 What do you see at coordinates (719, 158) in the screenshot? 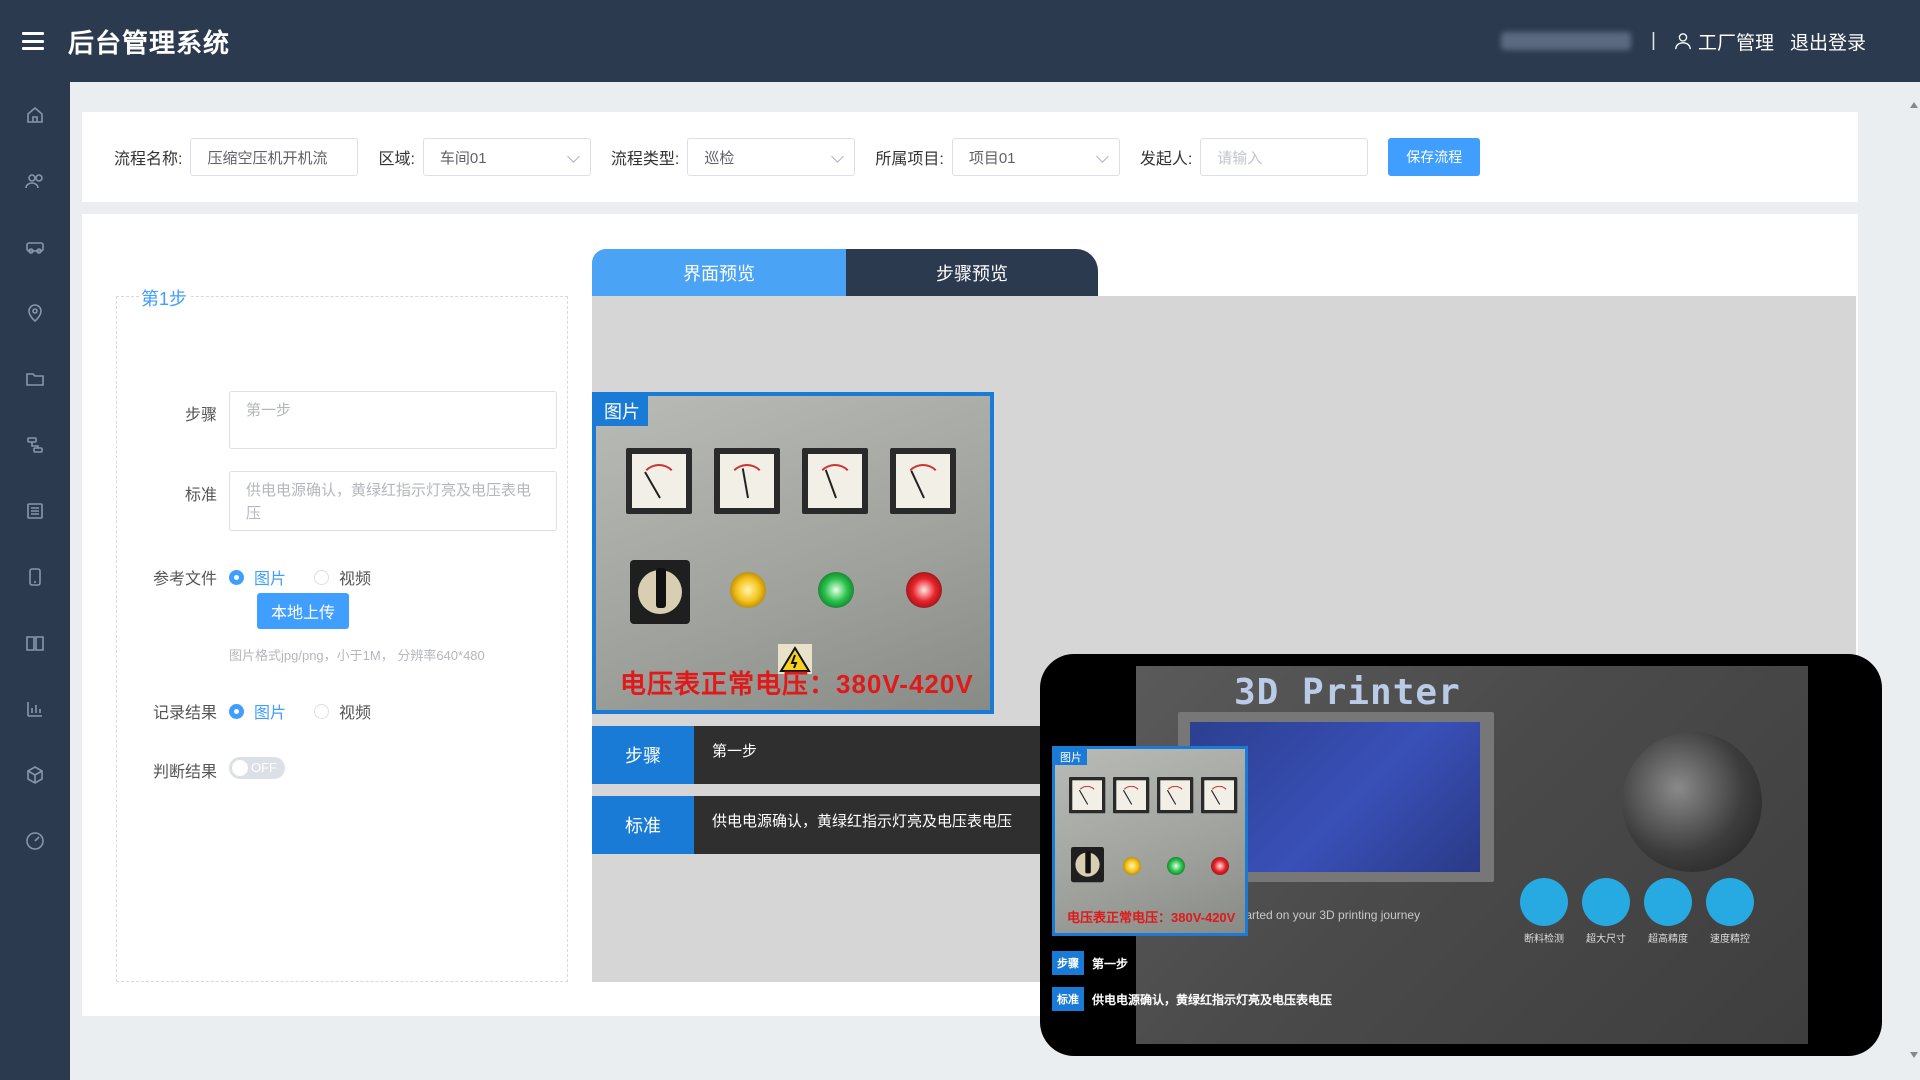
I see `process-type-value: 巡检` at bounding box center [719, 158].